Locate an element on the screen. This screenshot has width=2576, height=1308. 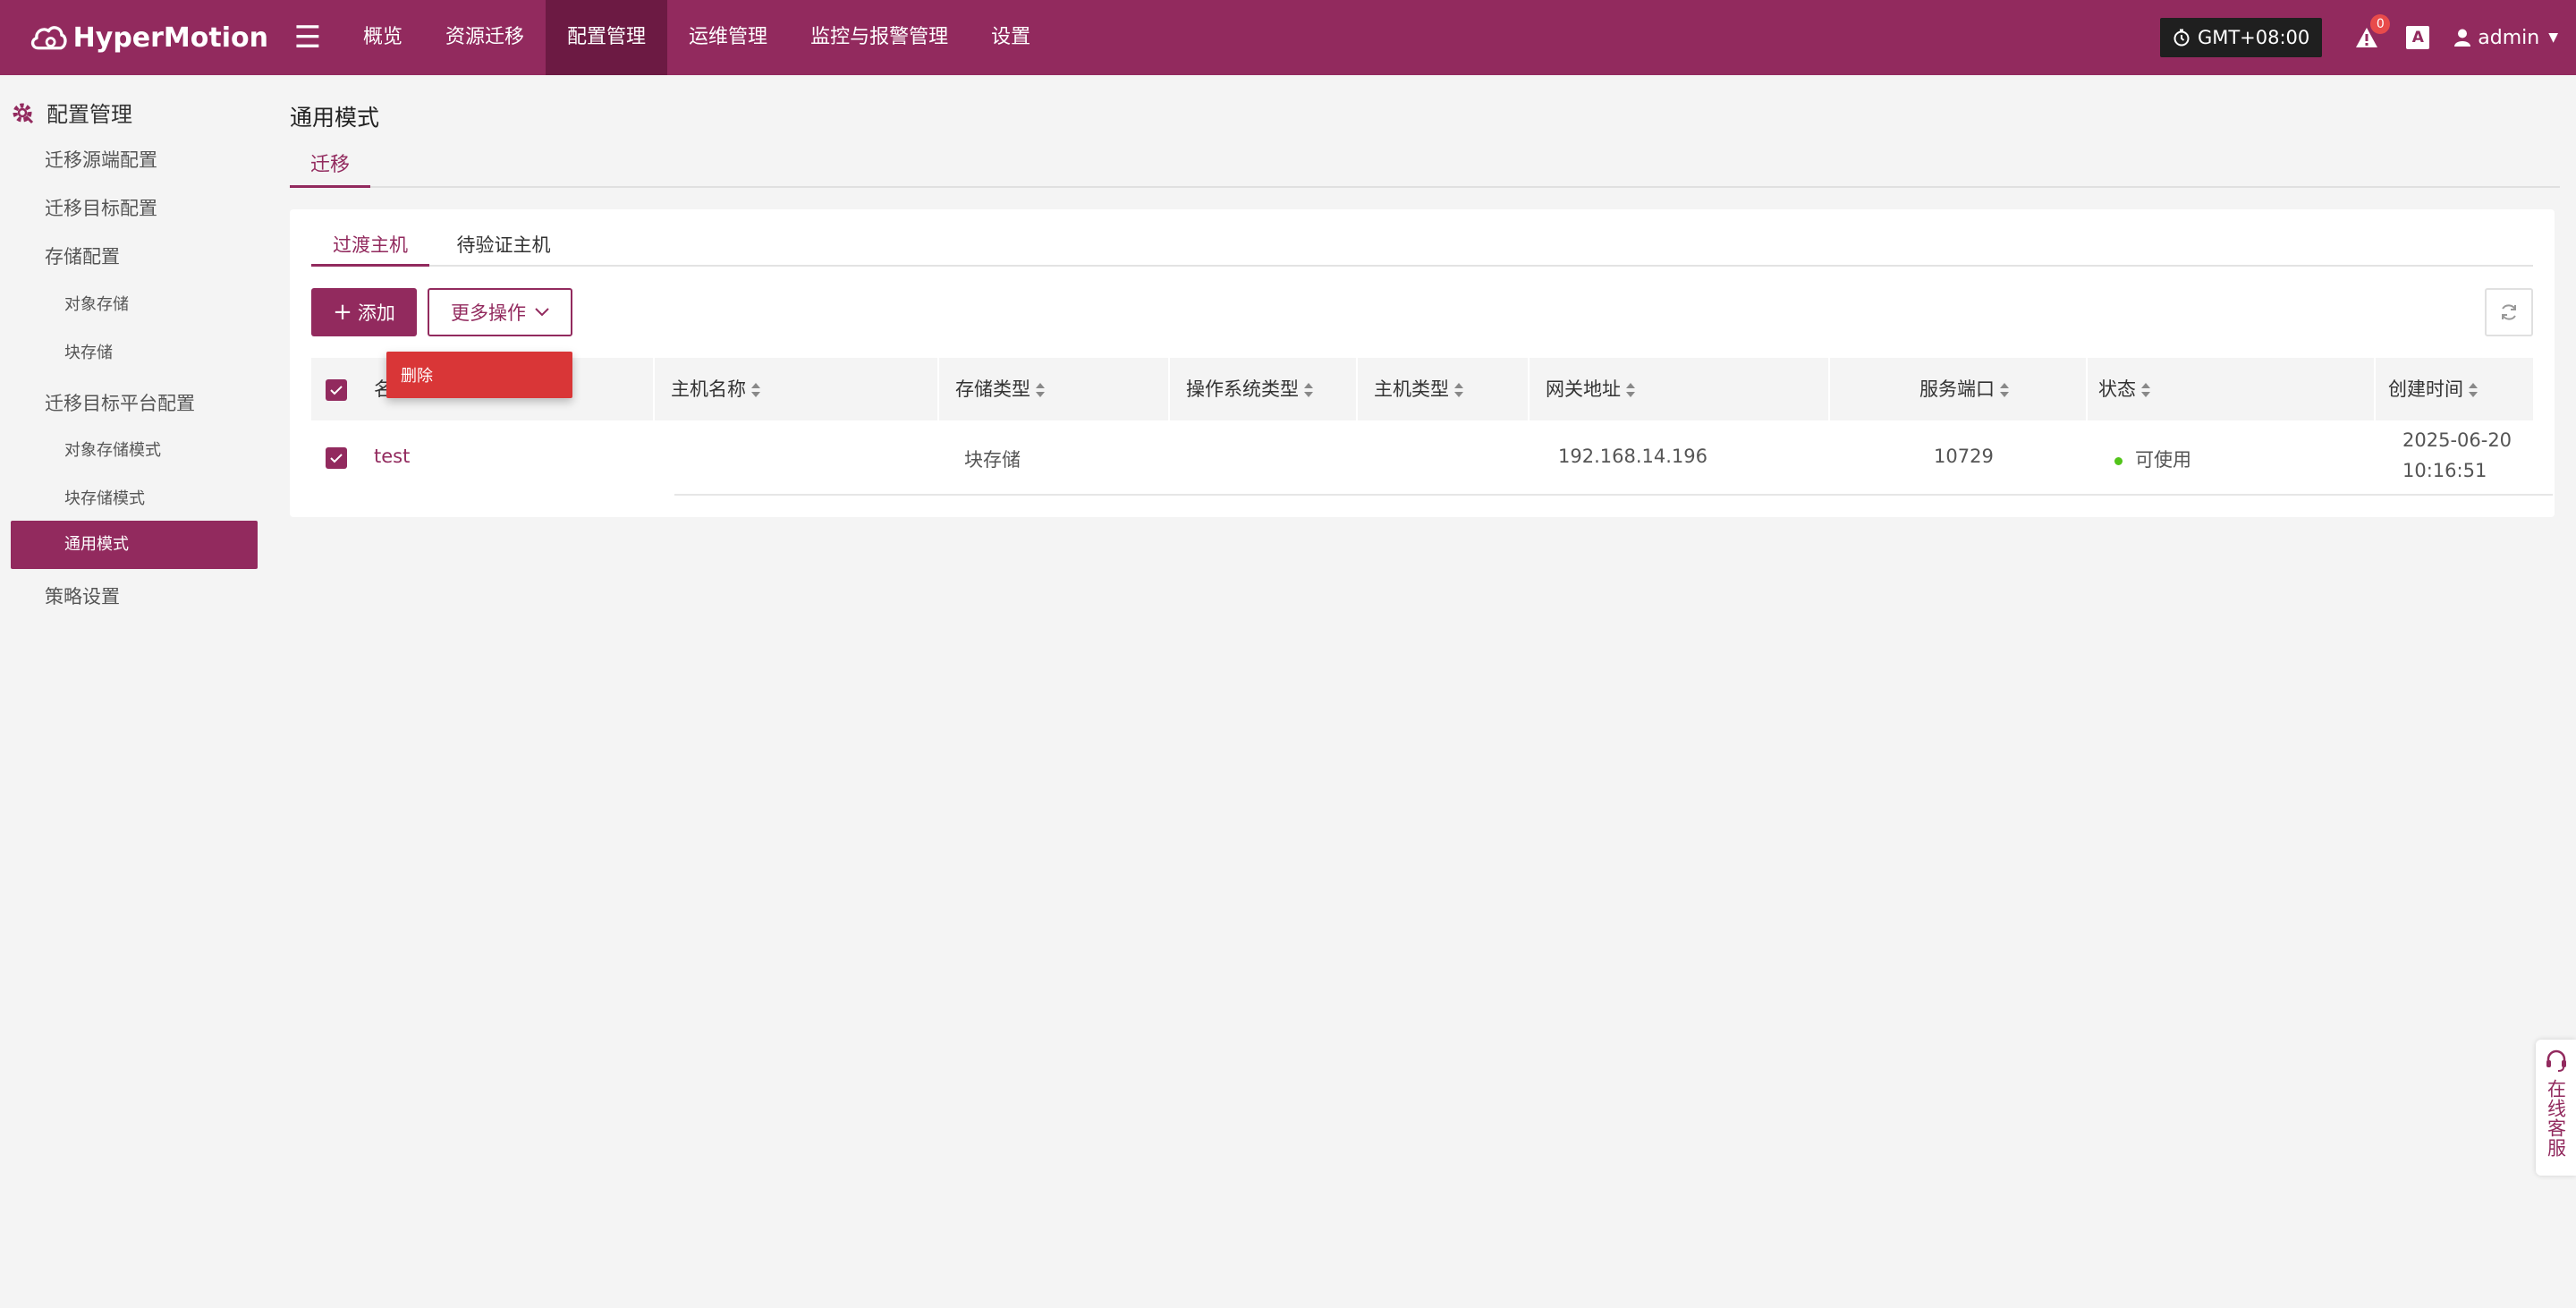
cell-created-time: 10:16:51 is located at coordinates (2444, 471).